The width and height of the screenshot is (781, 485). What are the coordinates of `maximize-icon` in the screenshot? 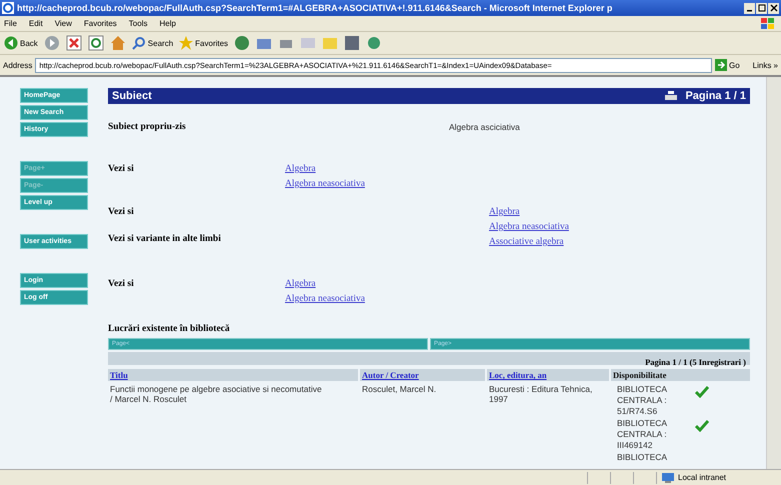 It's located at (762, 8).